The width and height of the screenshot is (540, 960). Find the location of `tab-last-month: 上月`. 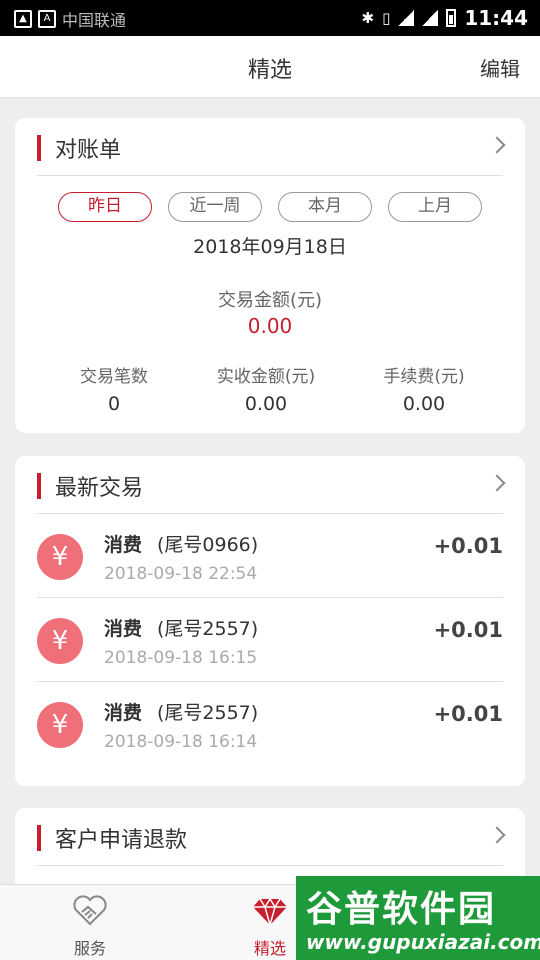

tab-last-month: 上月 is located at coordinates (435, 207).